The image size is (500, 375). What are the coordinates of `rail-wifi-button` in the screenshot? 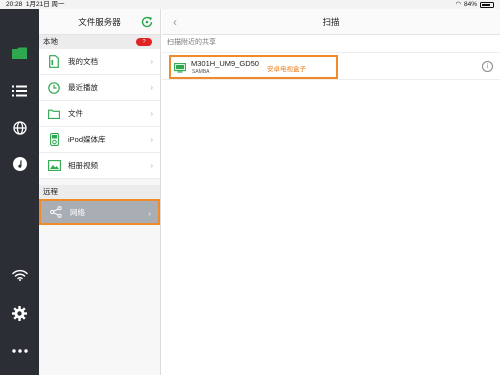 It's located at (19, 275).